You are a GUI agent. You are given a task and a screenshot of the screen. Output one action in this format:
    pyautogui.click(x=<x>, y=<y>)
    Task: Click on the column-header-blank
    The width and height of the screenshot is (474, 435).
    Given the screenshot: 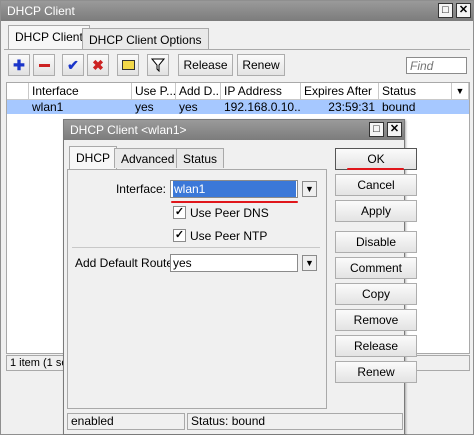 What is the action you would take?
    pyautogui.click(x=18, y=91)
    